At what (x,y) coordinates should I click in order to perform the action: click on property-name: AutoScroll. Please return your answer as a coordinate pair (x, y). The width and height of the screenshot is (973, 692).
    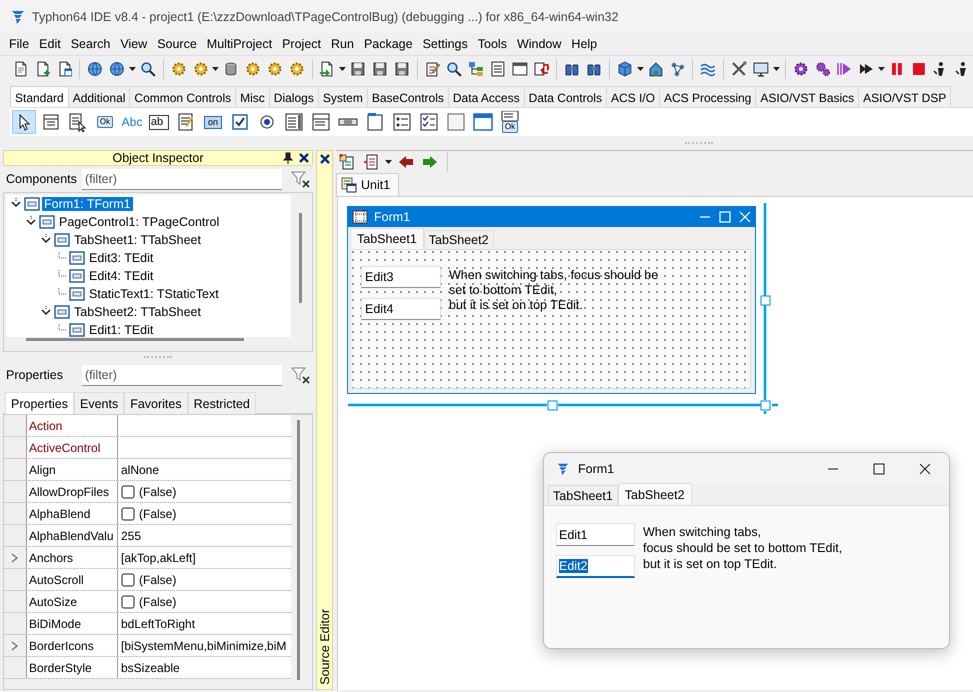
    Looking at the image, I should click on (72, 579).